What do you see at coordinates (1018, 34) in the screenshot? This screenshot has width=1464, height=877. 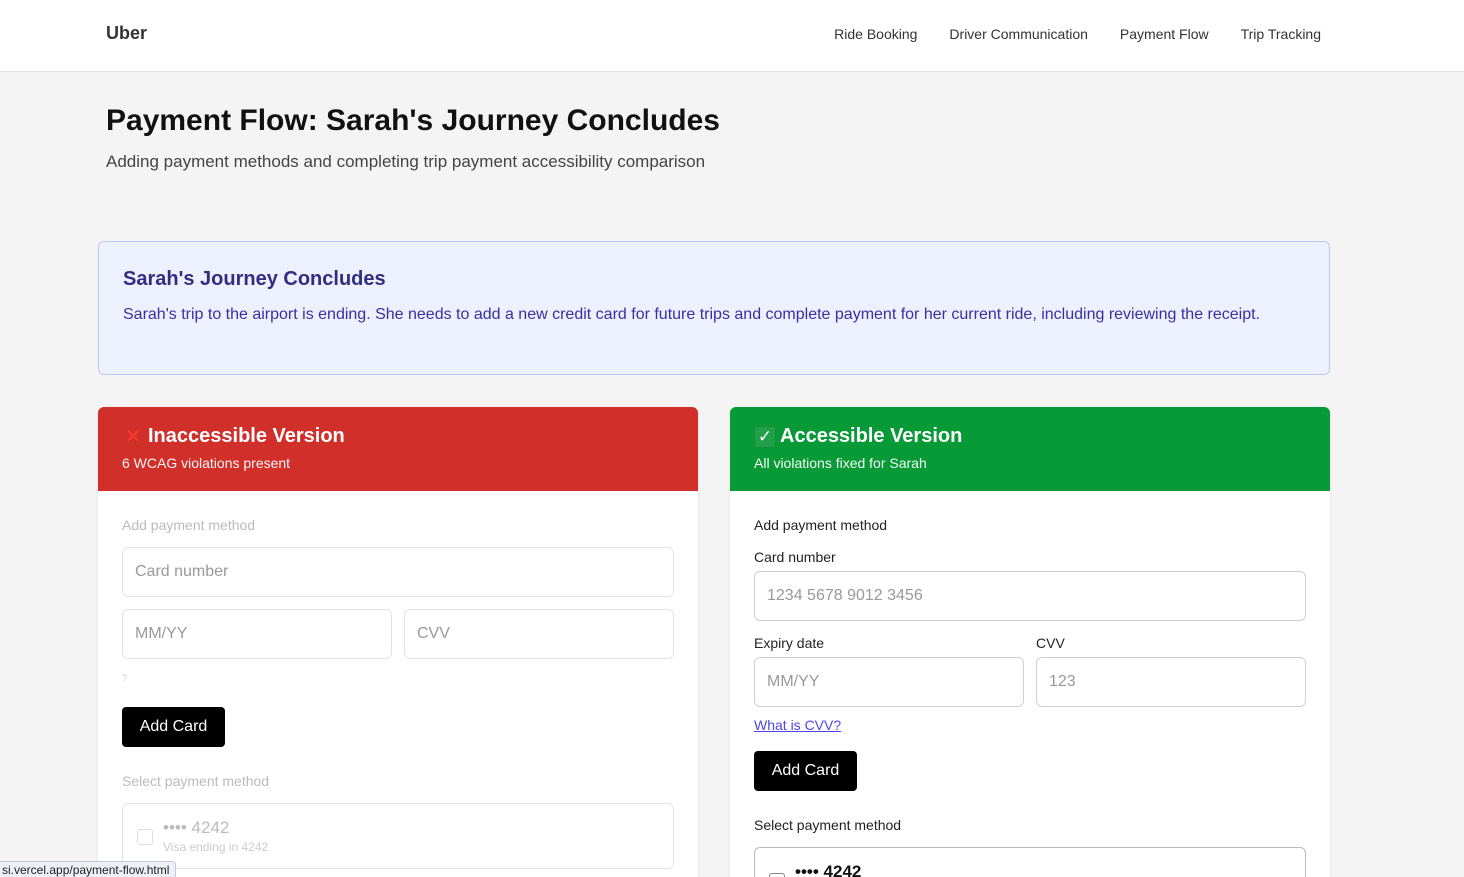 I see `nav-link-driver-communication: Driver Communication` at bounding box center [1018, 34].